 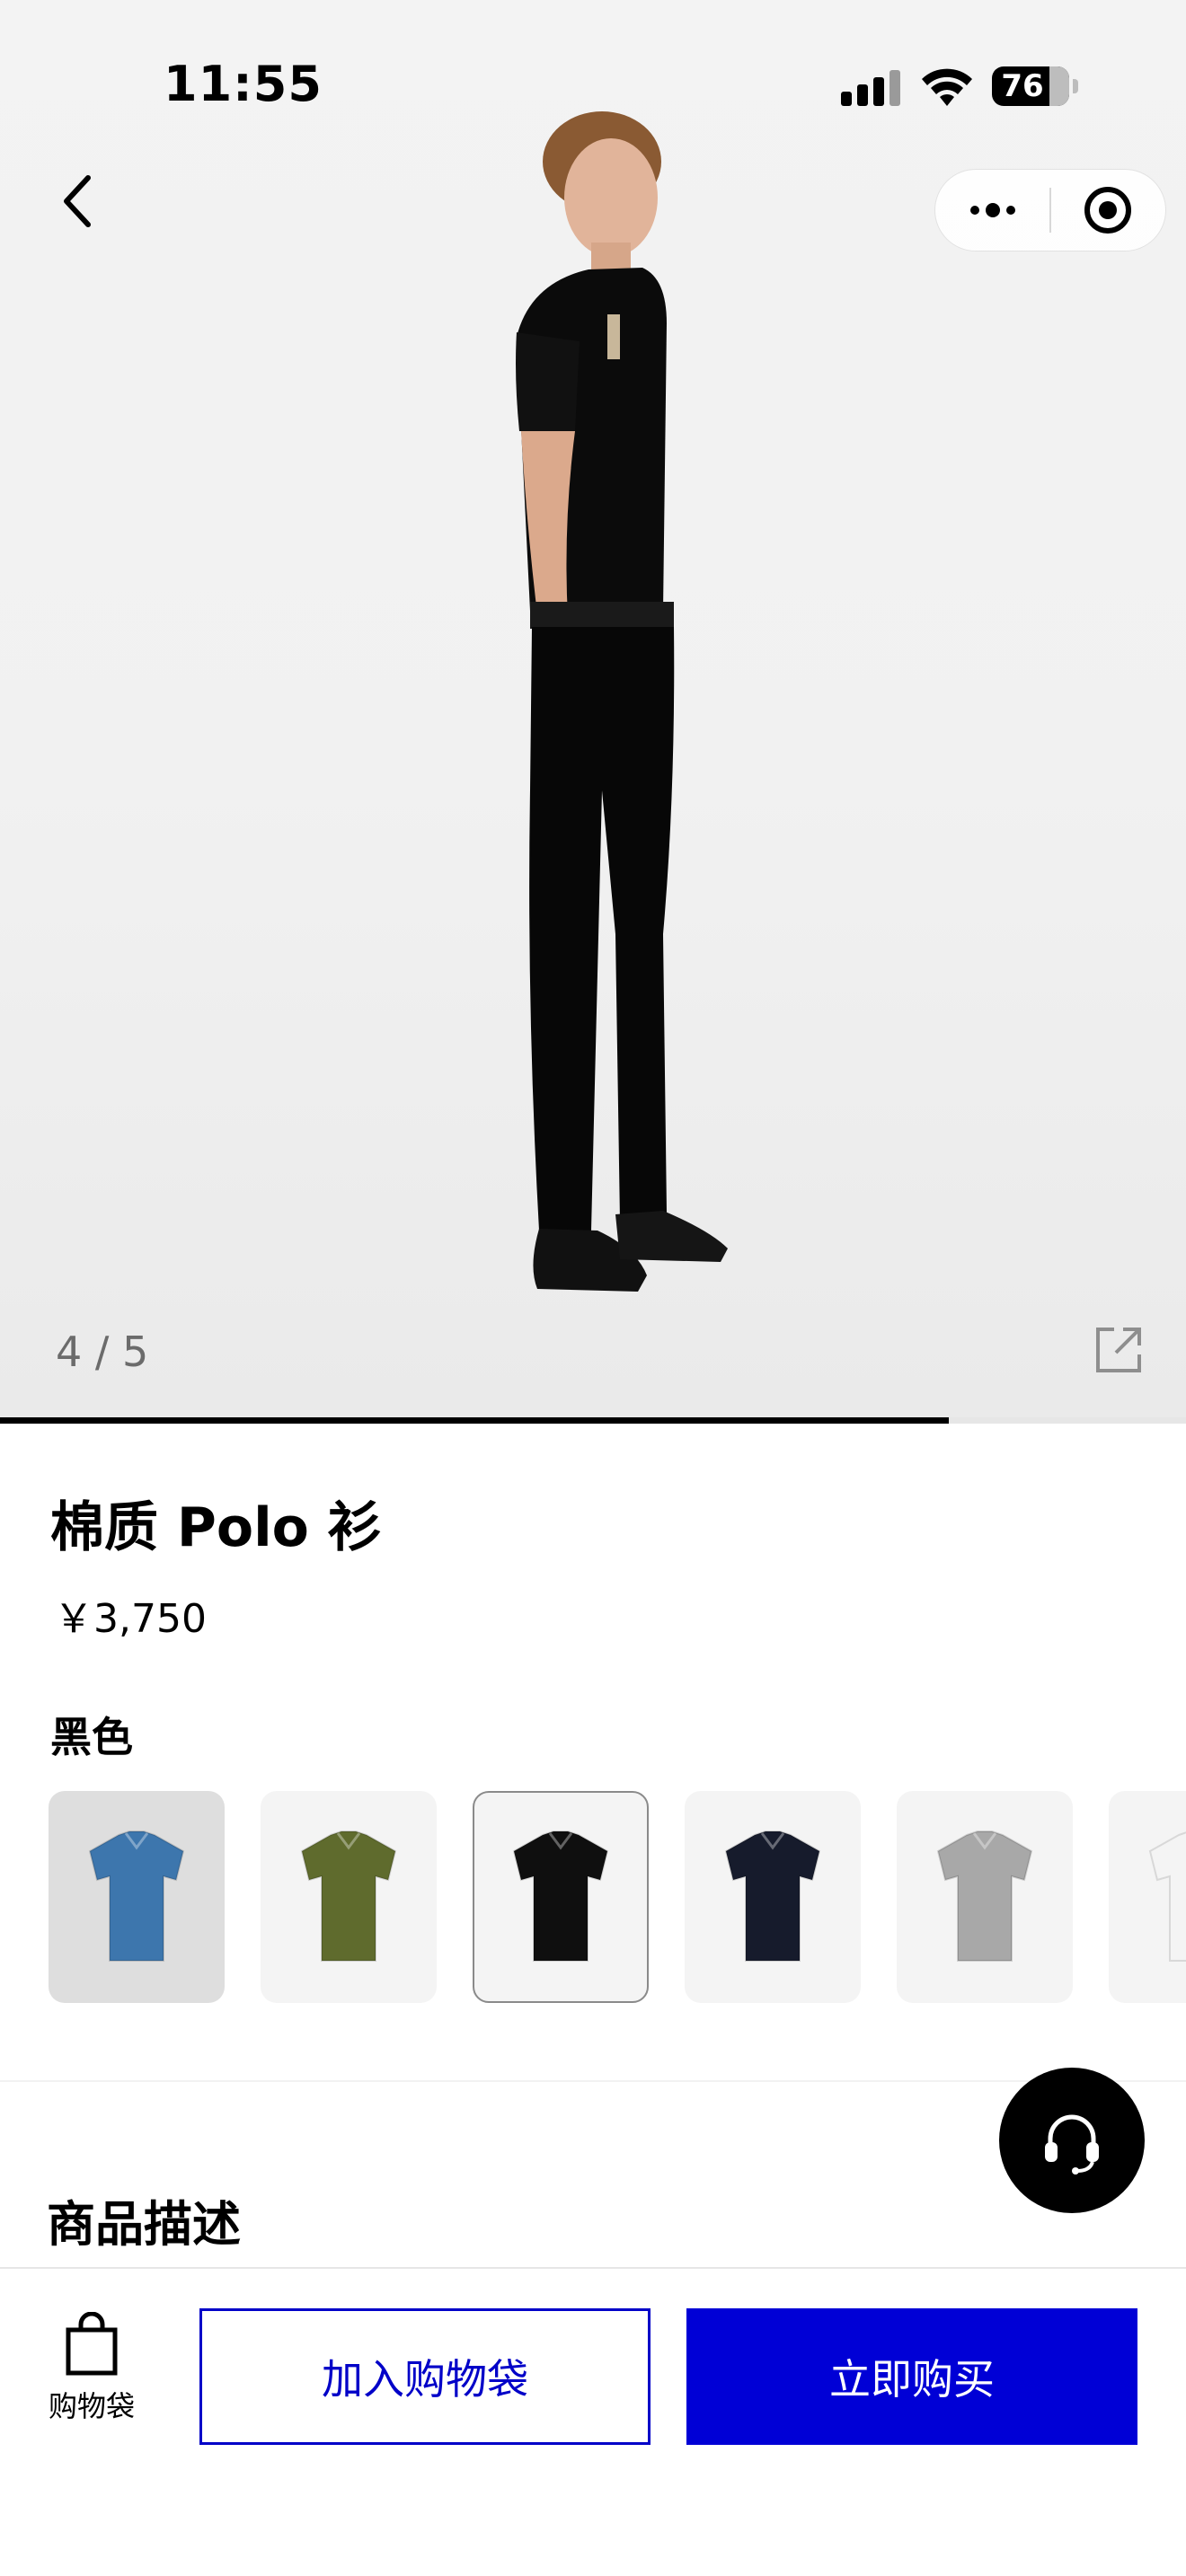 I want to click on target-icon, so click(x=1108, y=210).